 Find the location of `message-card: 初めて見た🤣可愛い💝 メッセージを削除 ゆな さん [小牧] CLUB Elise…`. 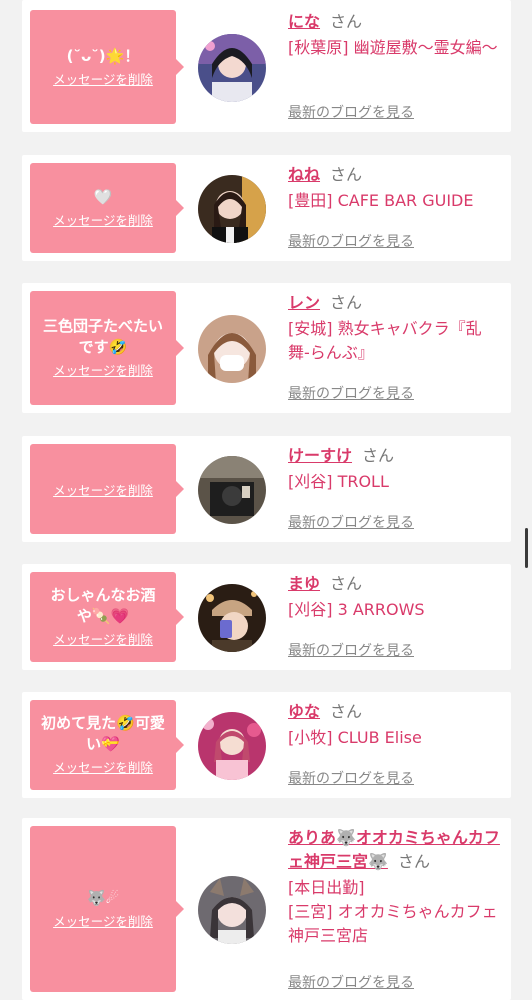

message-card: 初めて見た🤣可愛い💝 メッセージを削除 ゆな さん [小牧] CLUB Elise… is located at coordinates (266, 745).